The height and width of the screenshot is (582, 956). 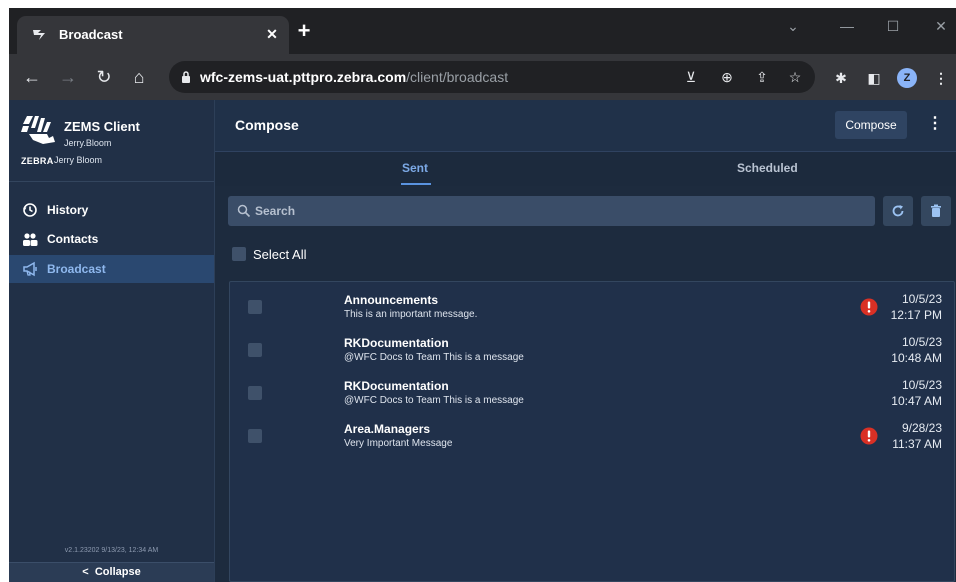 What do you see at coordinates (267, 125) in the screenshot?
I see `page-title: Compose` at bounding box center [267, 125].